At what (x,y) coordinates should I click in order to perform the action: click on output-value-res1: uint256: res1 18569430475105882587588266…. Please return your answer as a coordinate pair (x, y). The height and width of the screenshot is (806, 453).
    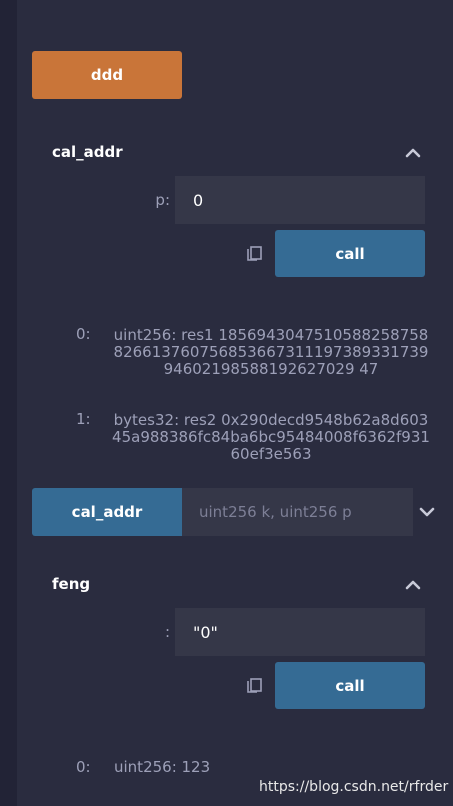
    Looking at the image, I should click on (271, 352).